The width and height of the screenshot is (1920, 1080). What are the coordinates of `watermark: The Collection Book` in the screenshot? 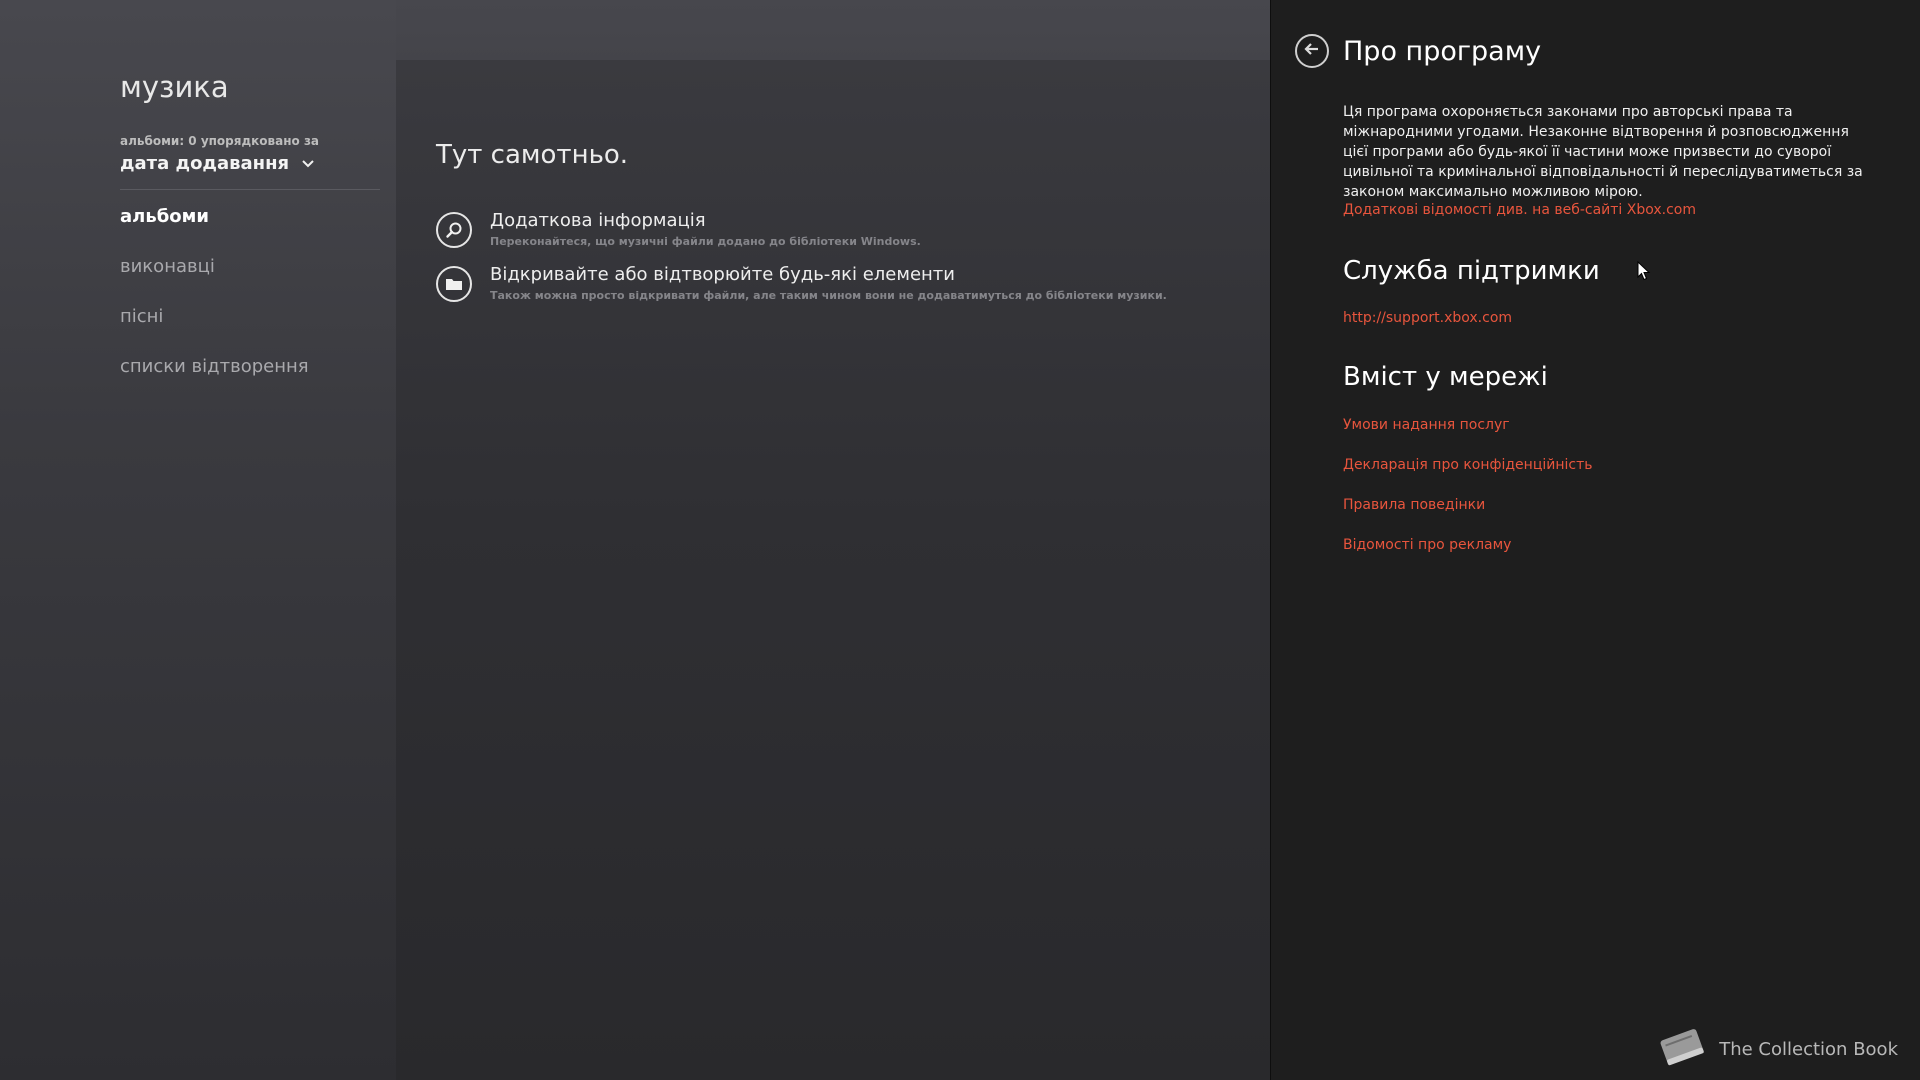 It's located at (1776, 1049).